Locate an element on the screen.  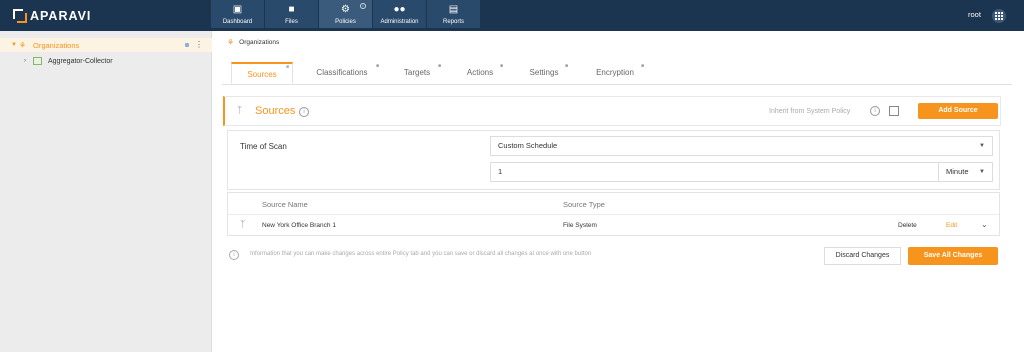
tree-item-aggregator-collector: › Aggregator-Collector is located at coordinates (106, 61).